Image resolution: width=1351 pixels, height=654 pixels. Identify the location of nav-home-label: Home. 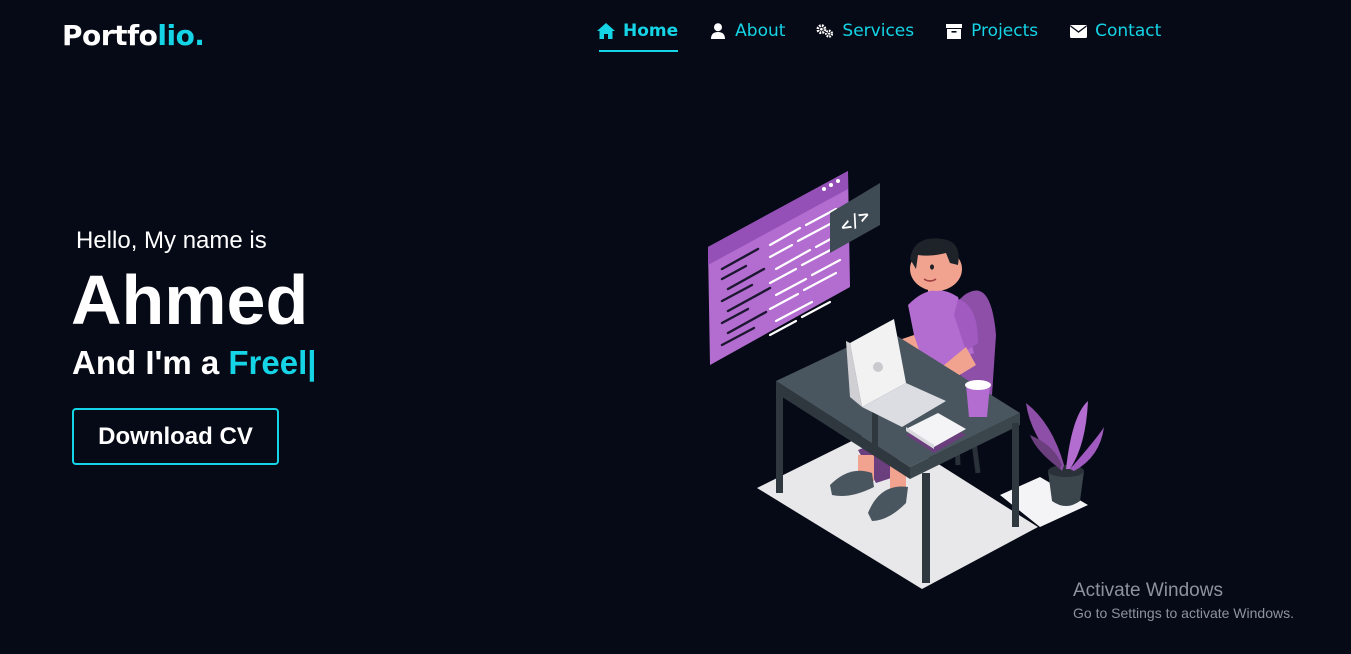
(651, 31).